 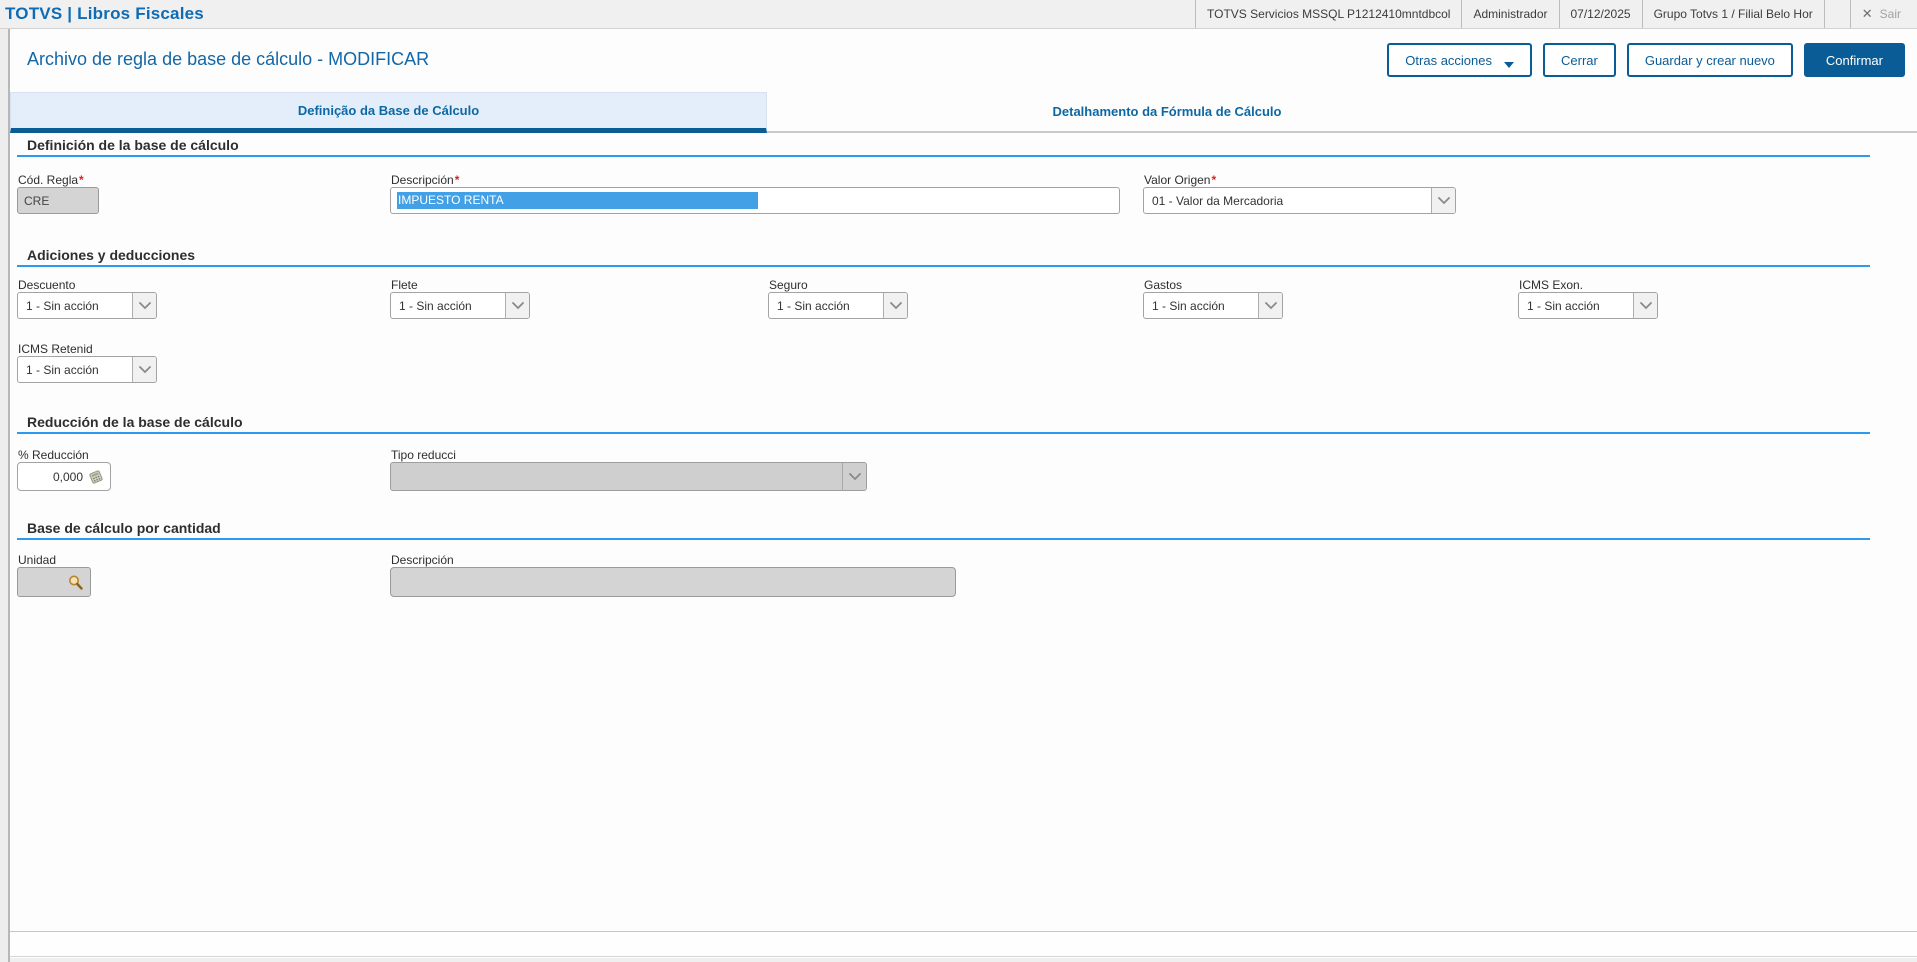 What do you see at coordinates (577, 200) in the screenshot?
I see `selected-text: IMPUESTO RENTA` at bounding box center [577, 200].